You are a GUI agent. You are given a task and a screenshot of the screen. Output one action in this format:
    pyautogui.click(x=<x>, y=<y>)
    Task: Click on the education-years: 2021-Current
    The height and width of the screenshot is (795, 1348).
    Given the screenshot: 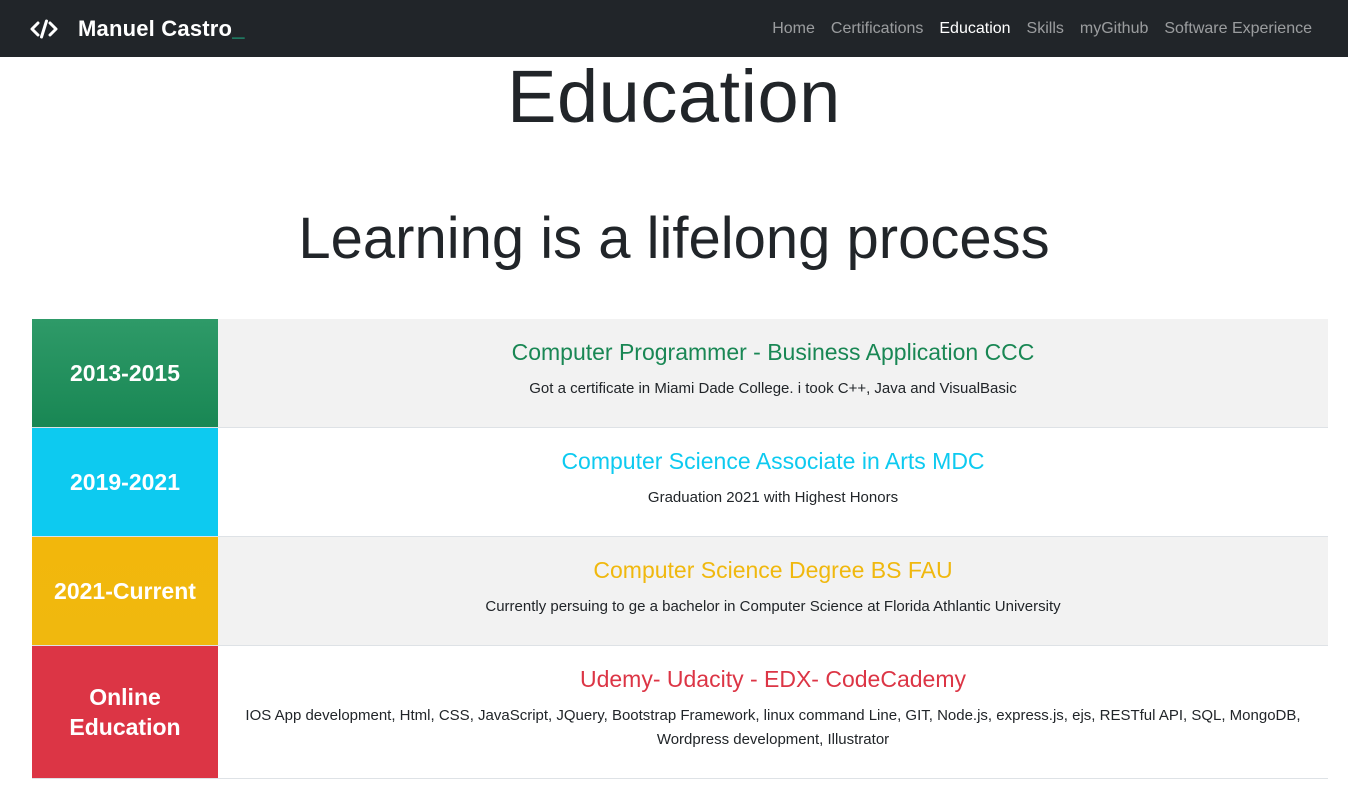 What is the action you would take?
    pyautogui.click(x=125, y=591)
    